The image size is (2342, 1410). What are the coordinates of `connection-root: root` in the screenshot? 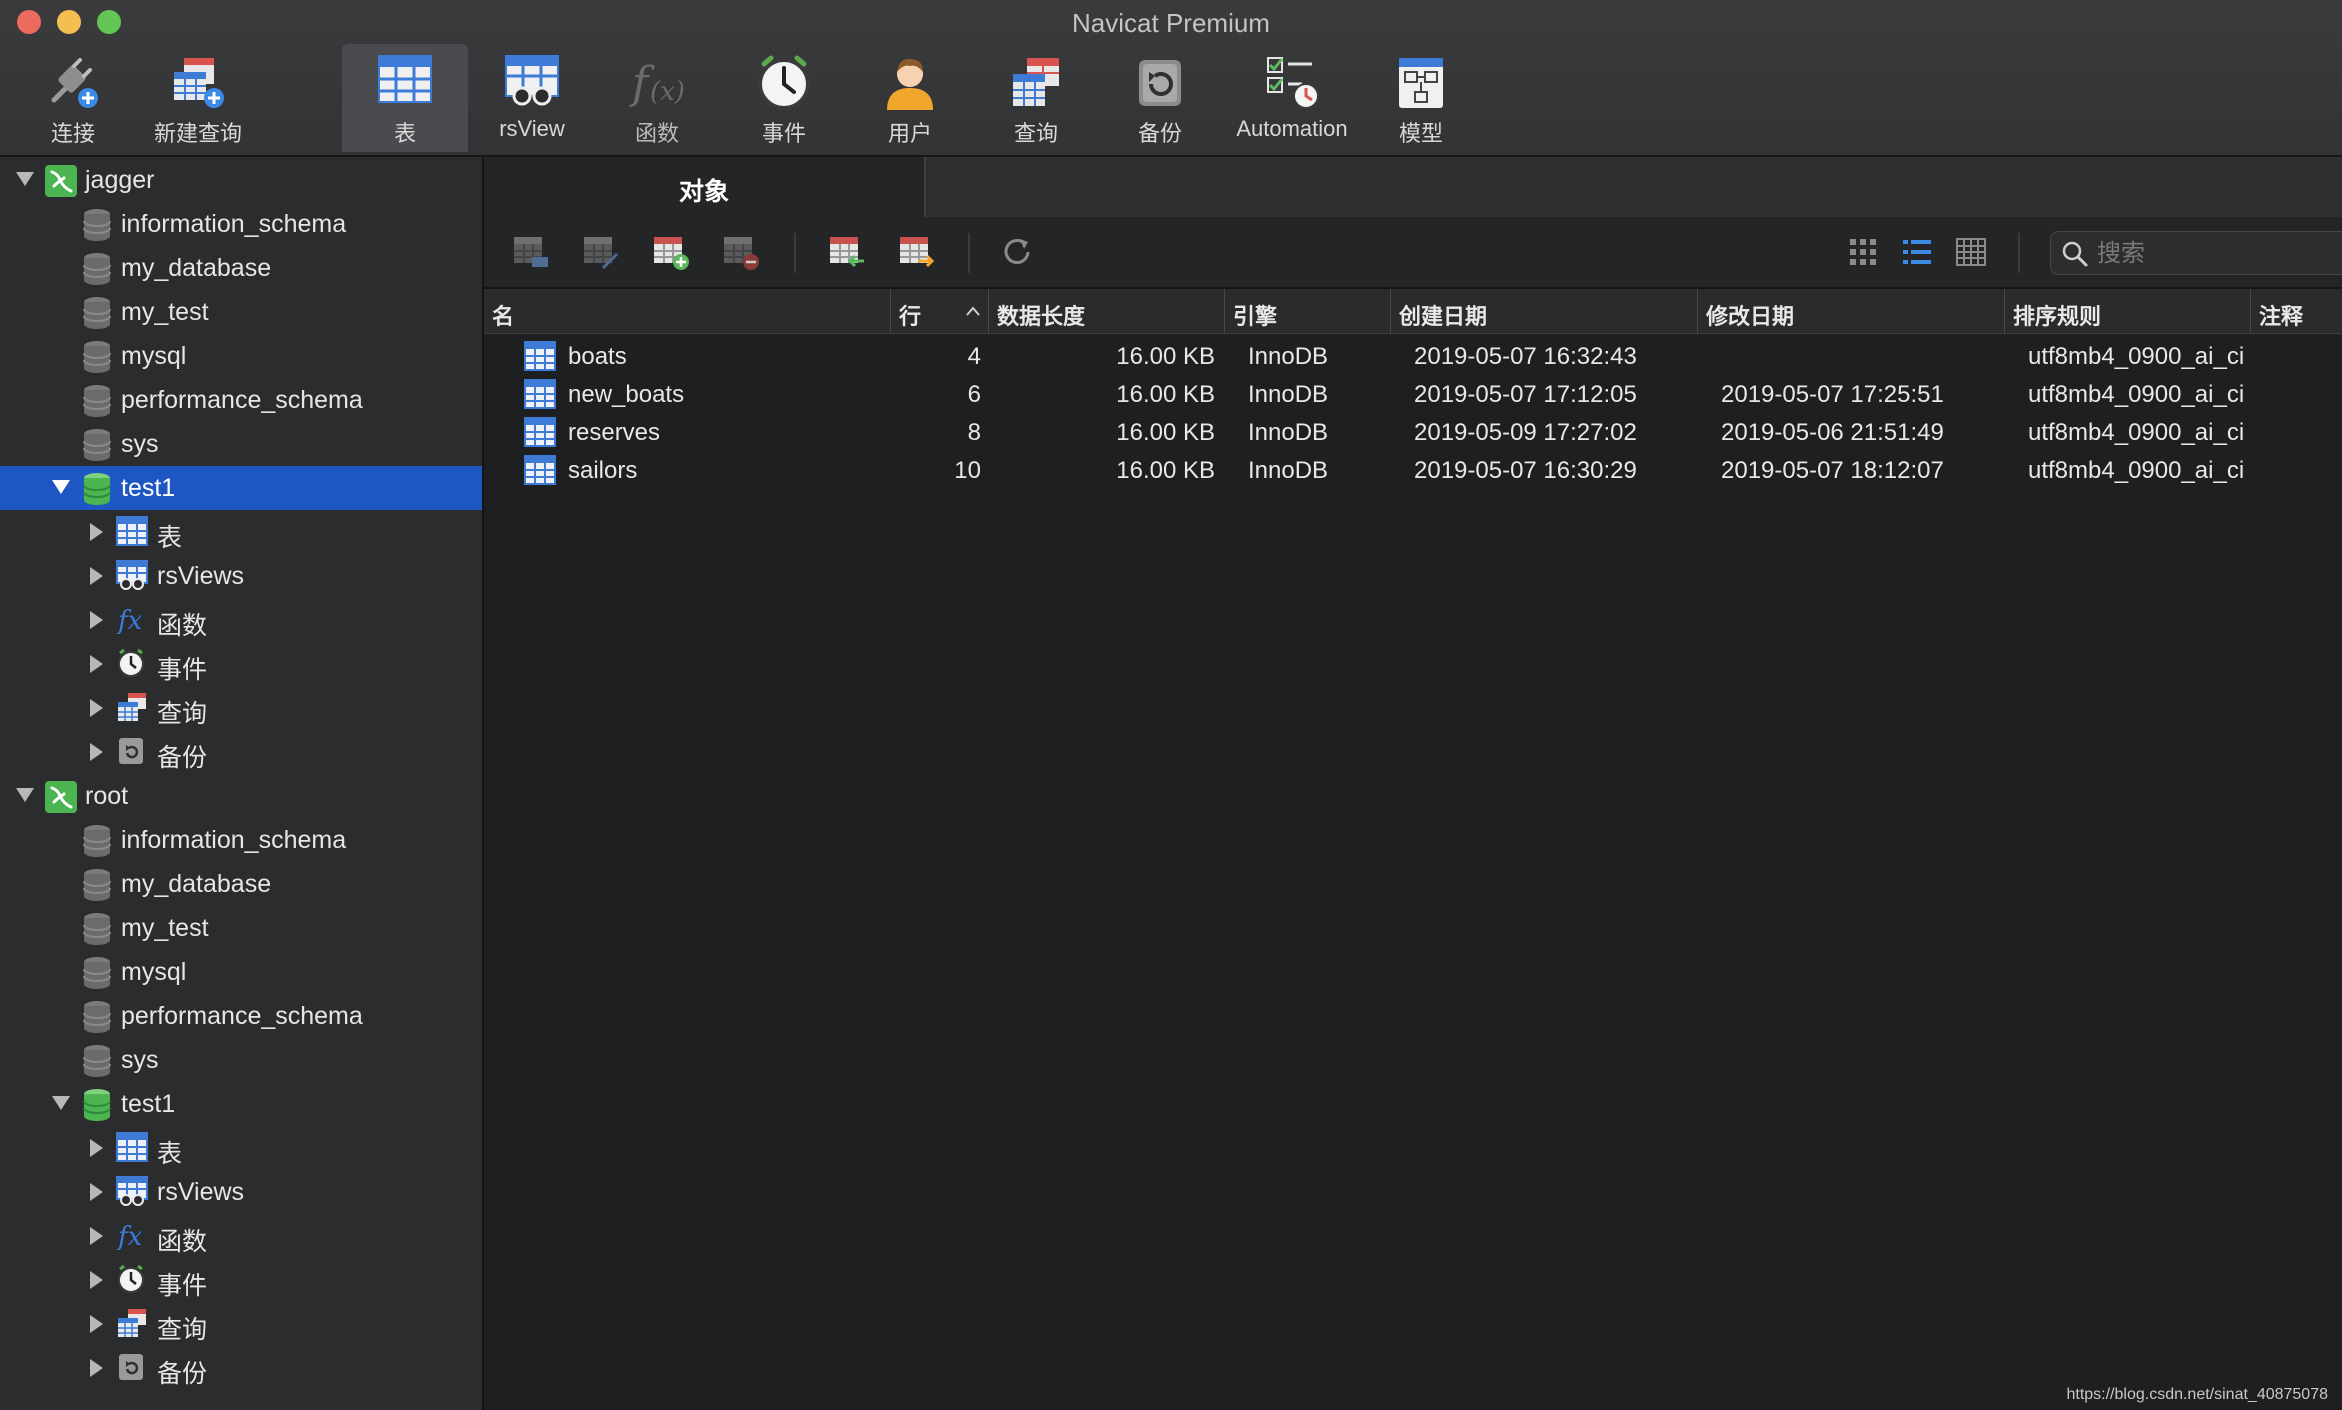 It's located at (241, 796).